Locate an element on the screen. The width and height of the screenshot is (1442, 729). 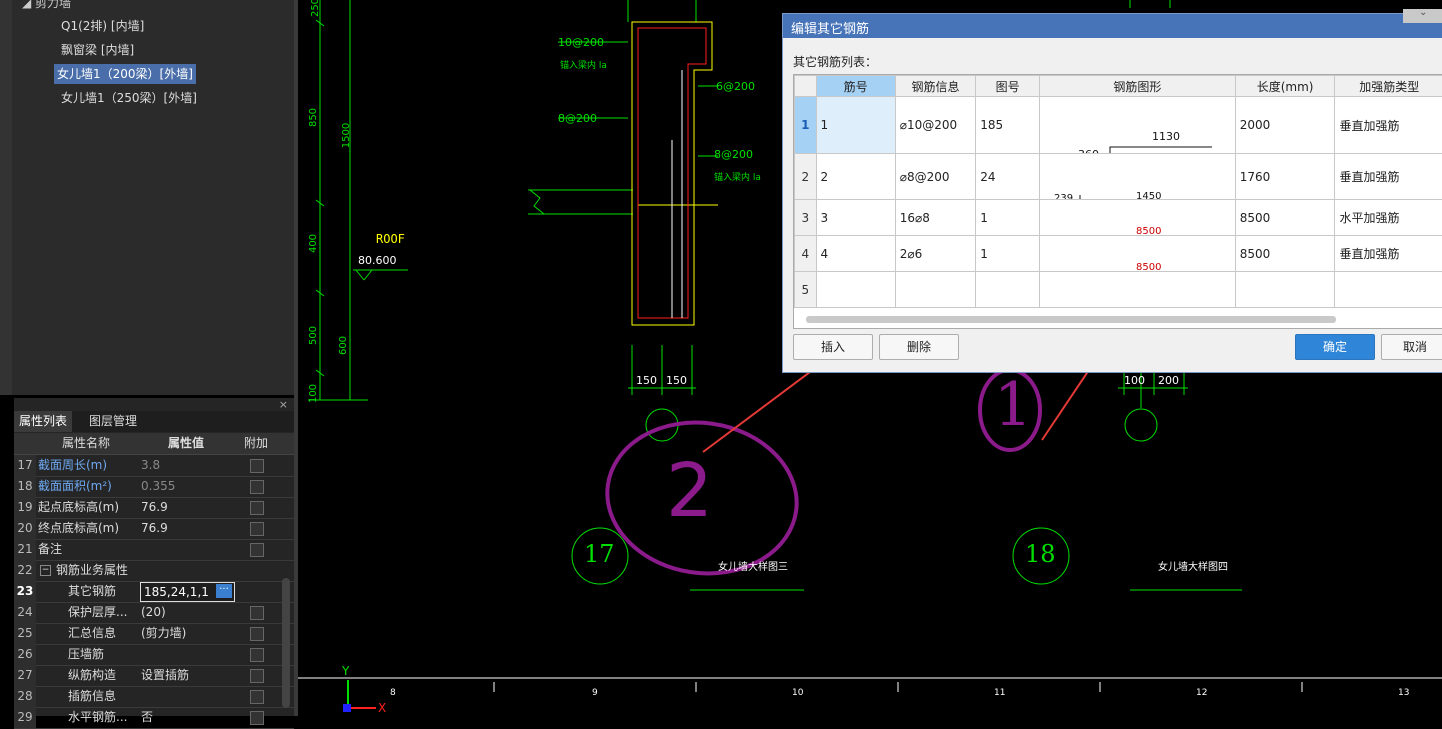
cell-bar-info: 2⌀6 is located at coordinates (935, 254).